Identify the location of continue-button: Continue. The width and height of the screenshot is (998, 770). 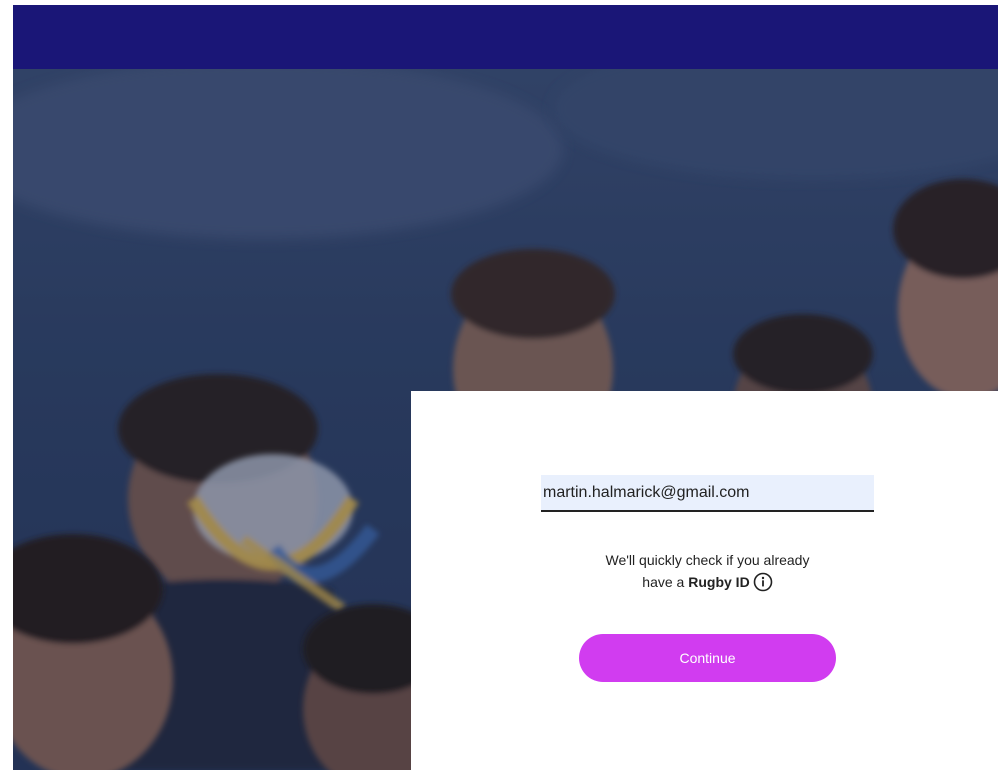
(707, 658).